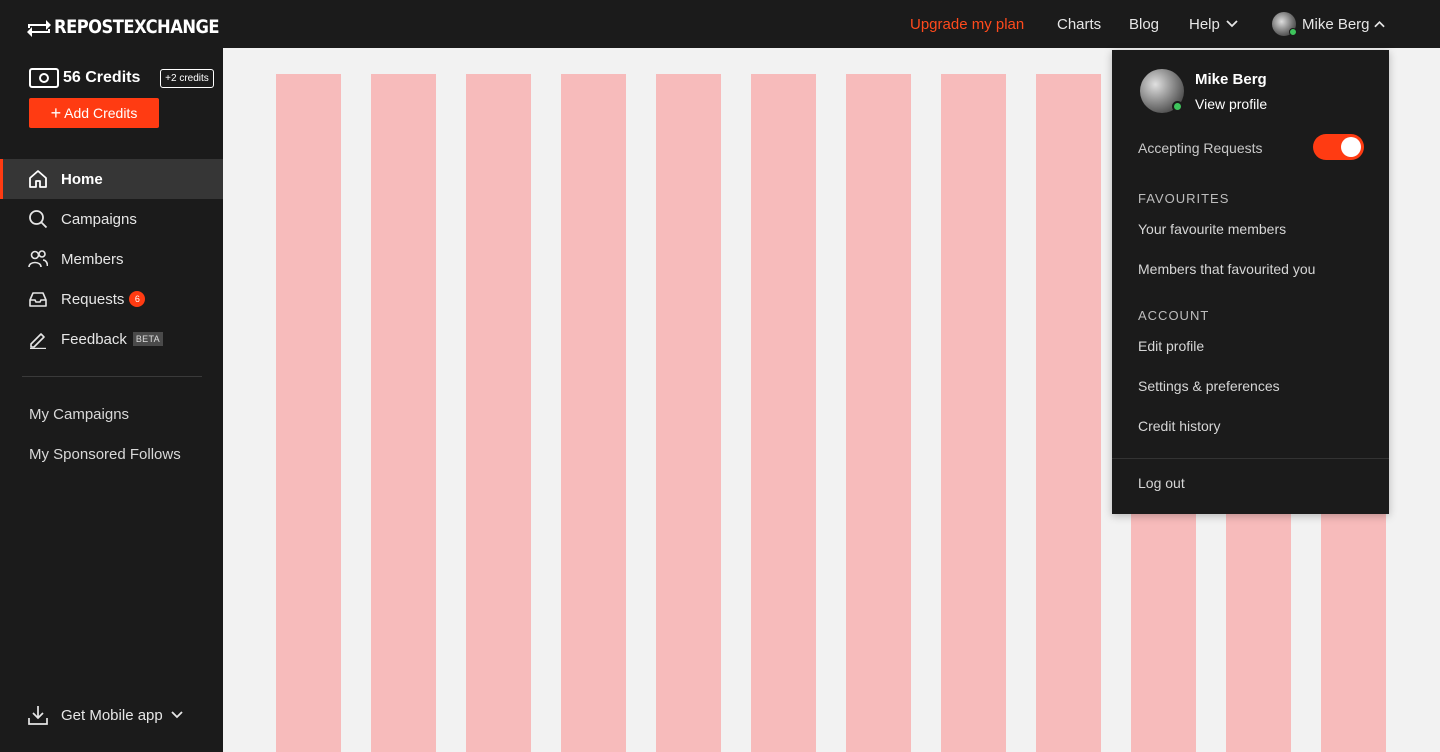 The image size is (1440, 752). I want to click on sidebar-item-label: Campaigns, so click(99, 219).